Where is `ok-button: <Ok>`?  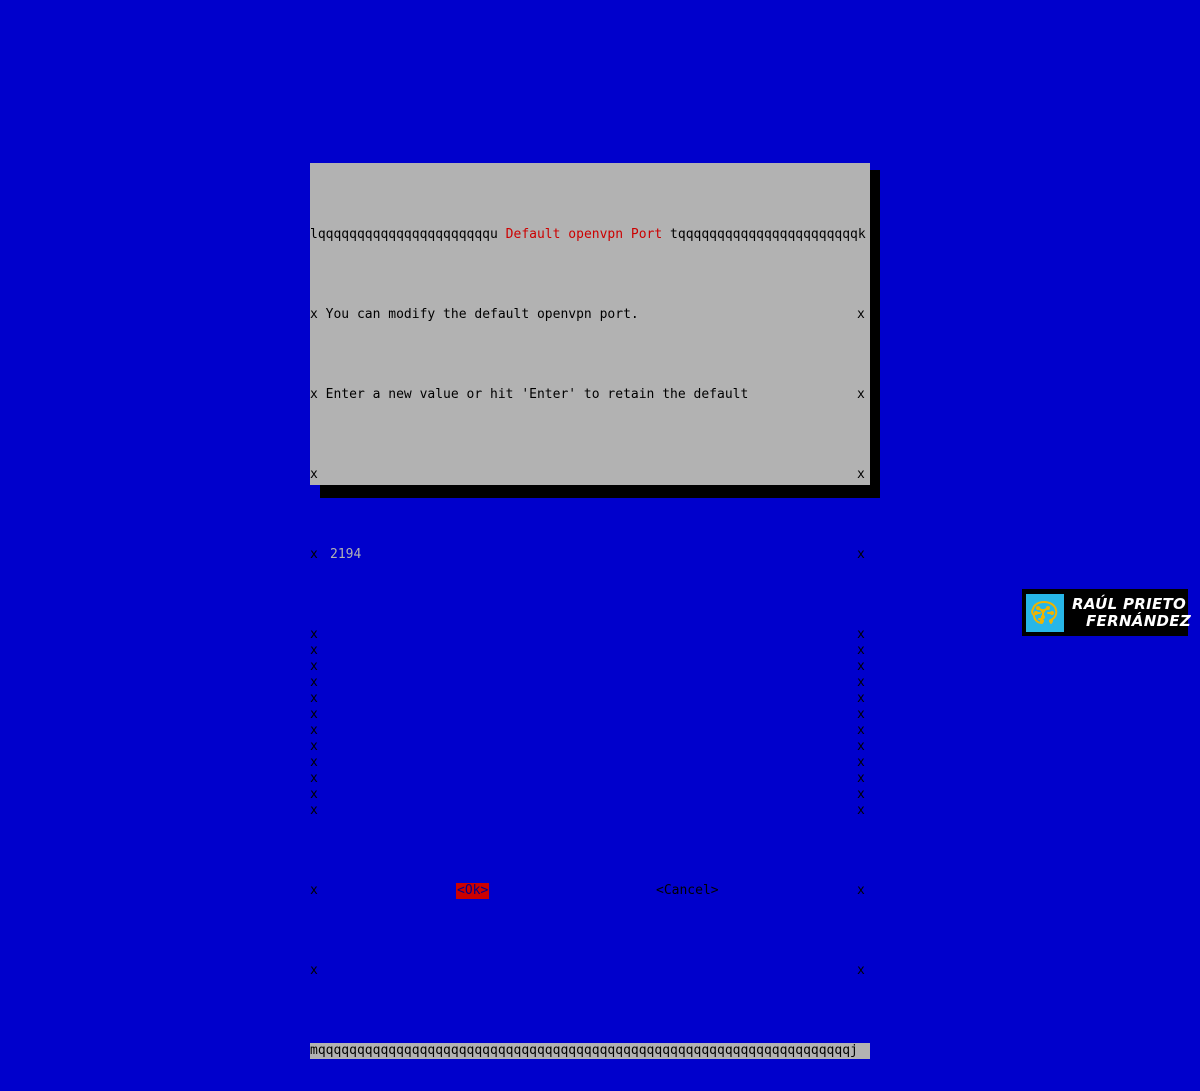 ok-button: <Ok> is located at coordinates (473, 891).